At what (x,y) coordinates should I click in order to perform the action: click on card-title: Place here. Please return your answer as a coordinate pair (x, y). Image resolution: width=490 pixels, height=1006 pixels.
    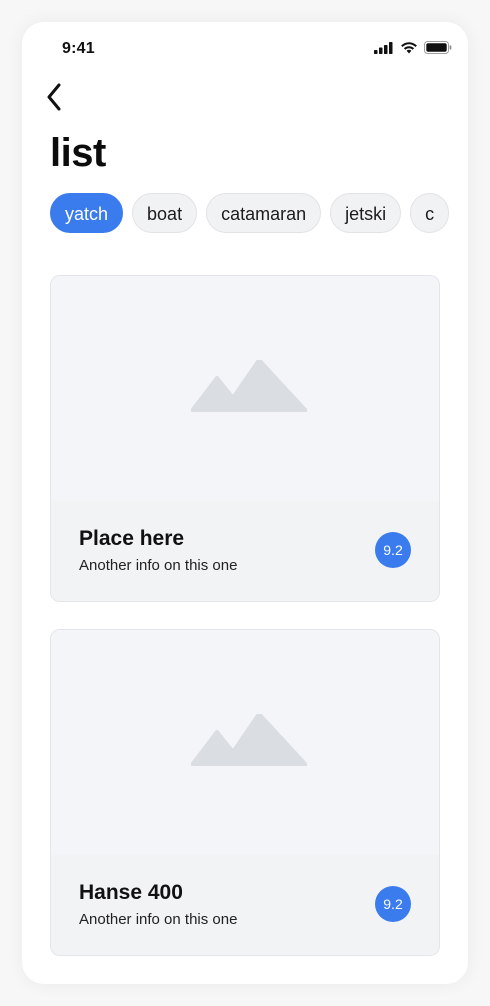
    Looking at the image, I should click on (132, 538).